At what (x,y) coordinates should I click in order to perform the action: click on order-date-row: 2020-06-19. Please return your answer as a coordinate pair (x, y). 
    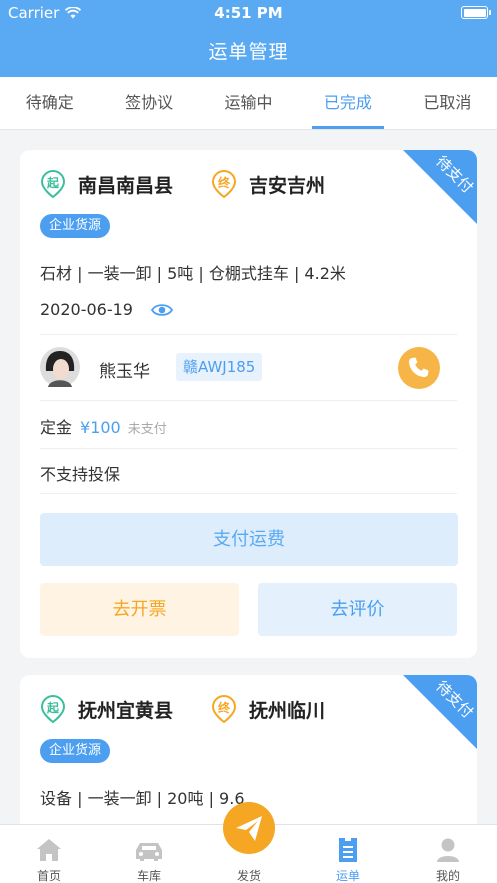
    Looking at the image, I should click on (106, 309).